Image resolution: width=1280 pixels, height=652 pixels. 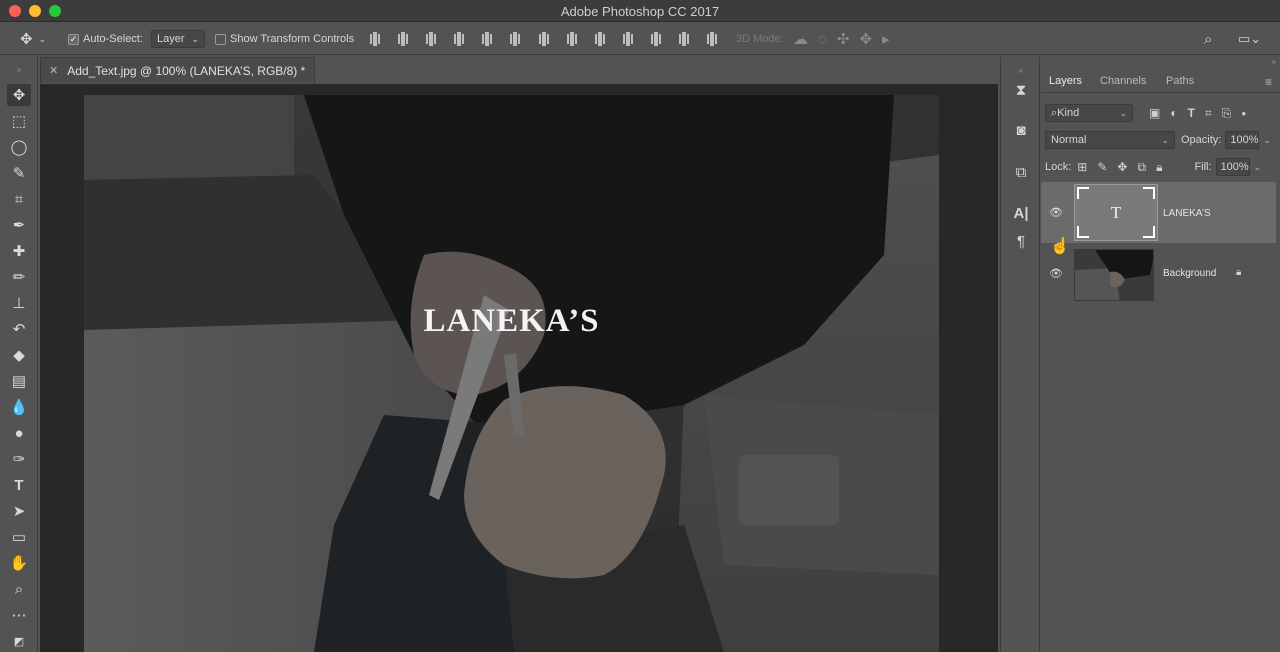 I want to click on filter-pixel-icon: ▣, so click(x=1154, y=113).